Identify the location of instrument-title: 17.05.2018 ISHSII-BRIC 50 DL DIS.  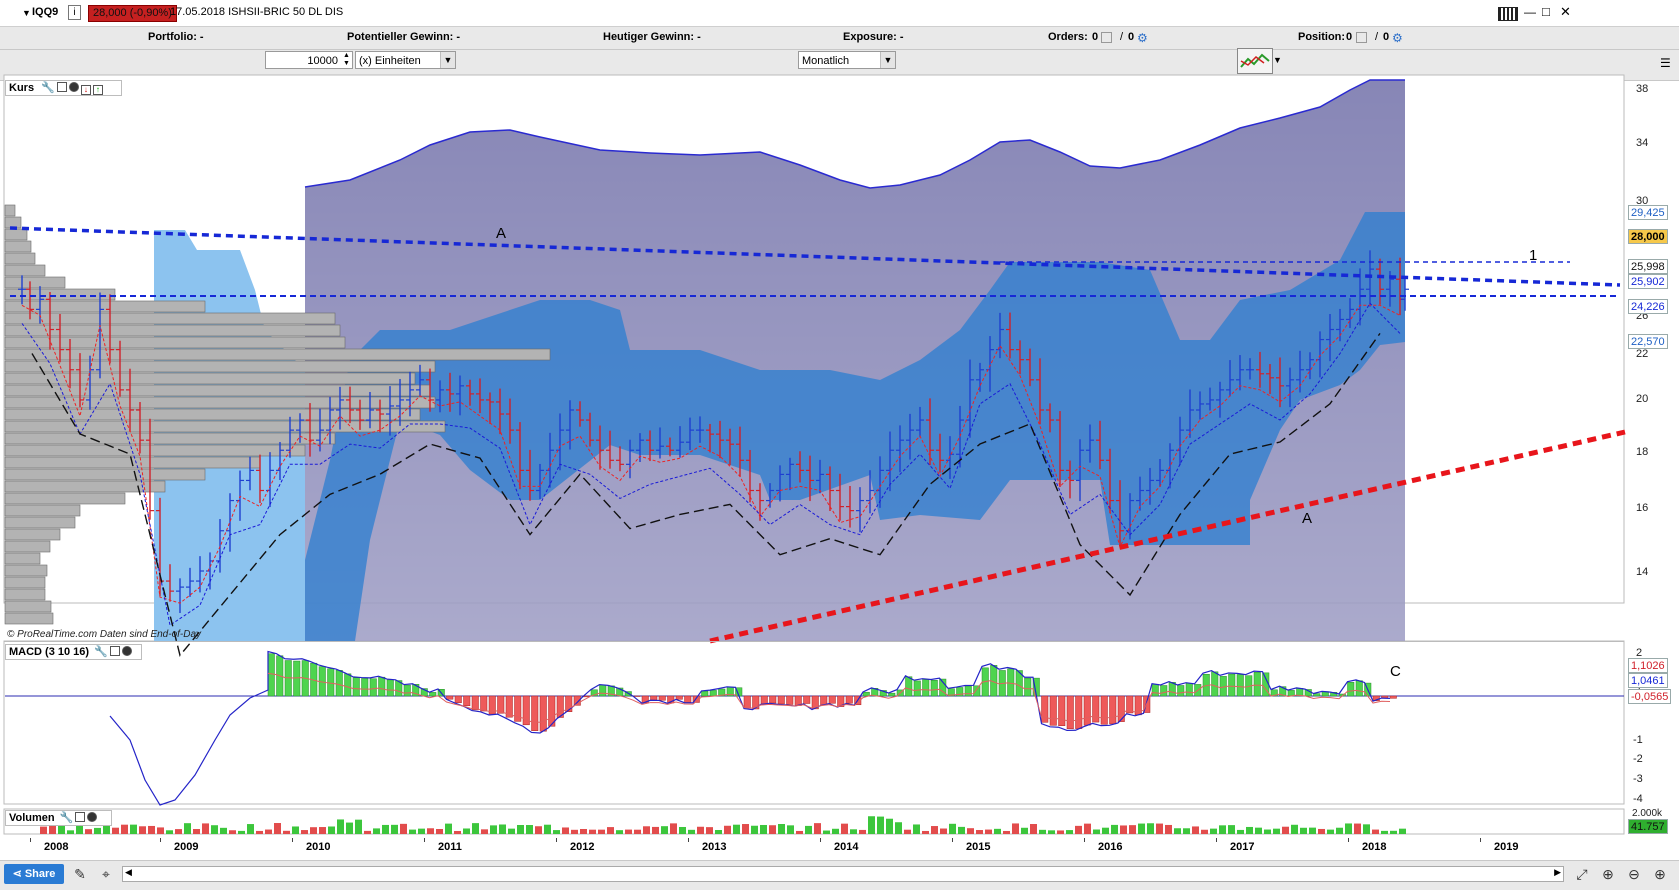
(256, 12).